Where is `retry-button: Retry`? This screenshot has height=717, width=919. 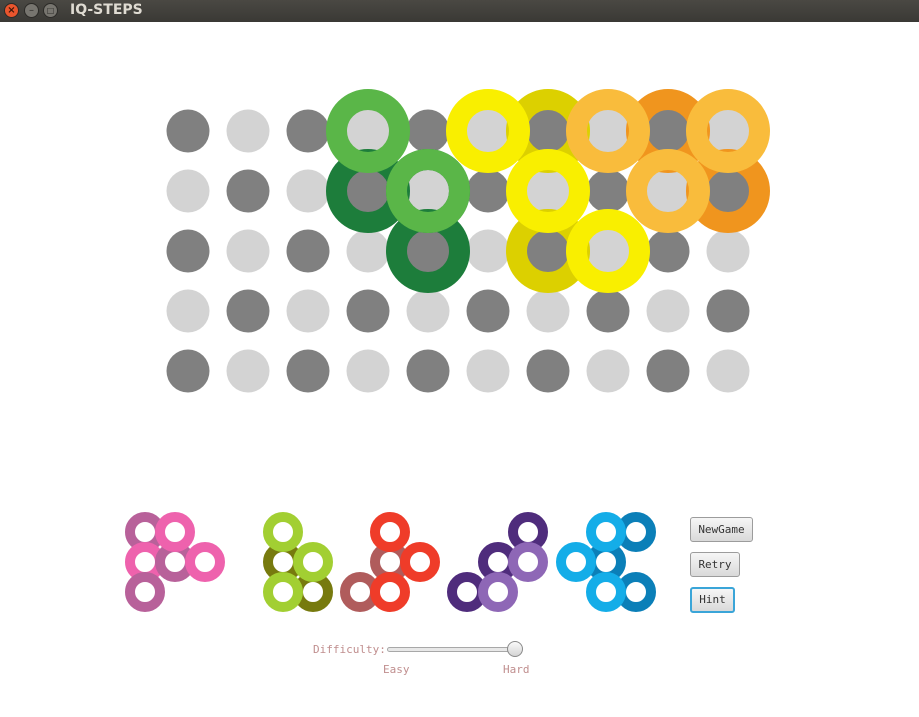 retry-button: Retry is located at coordinates (715, 564).